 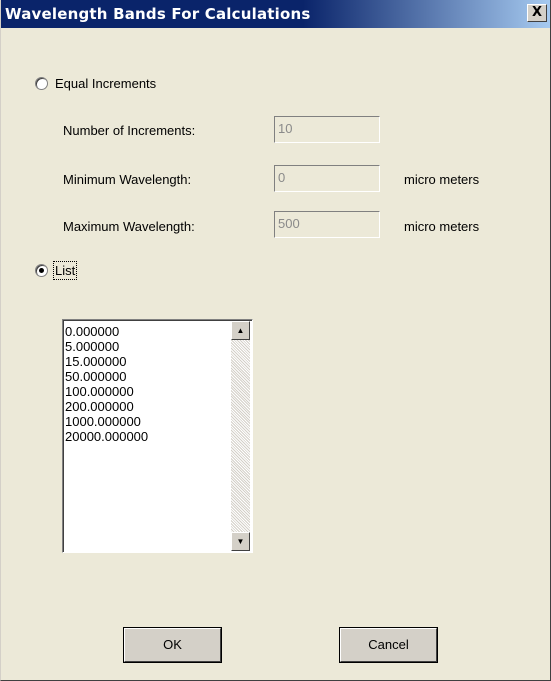 What do you see at coordinates (147, 436) in the screenshot?
I see `list-item: 20000.000000` at bounding box center [147, 436].